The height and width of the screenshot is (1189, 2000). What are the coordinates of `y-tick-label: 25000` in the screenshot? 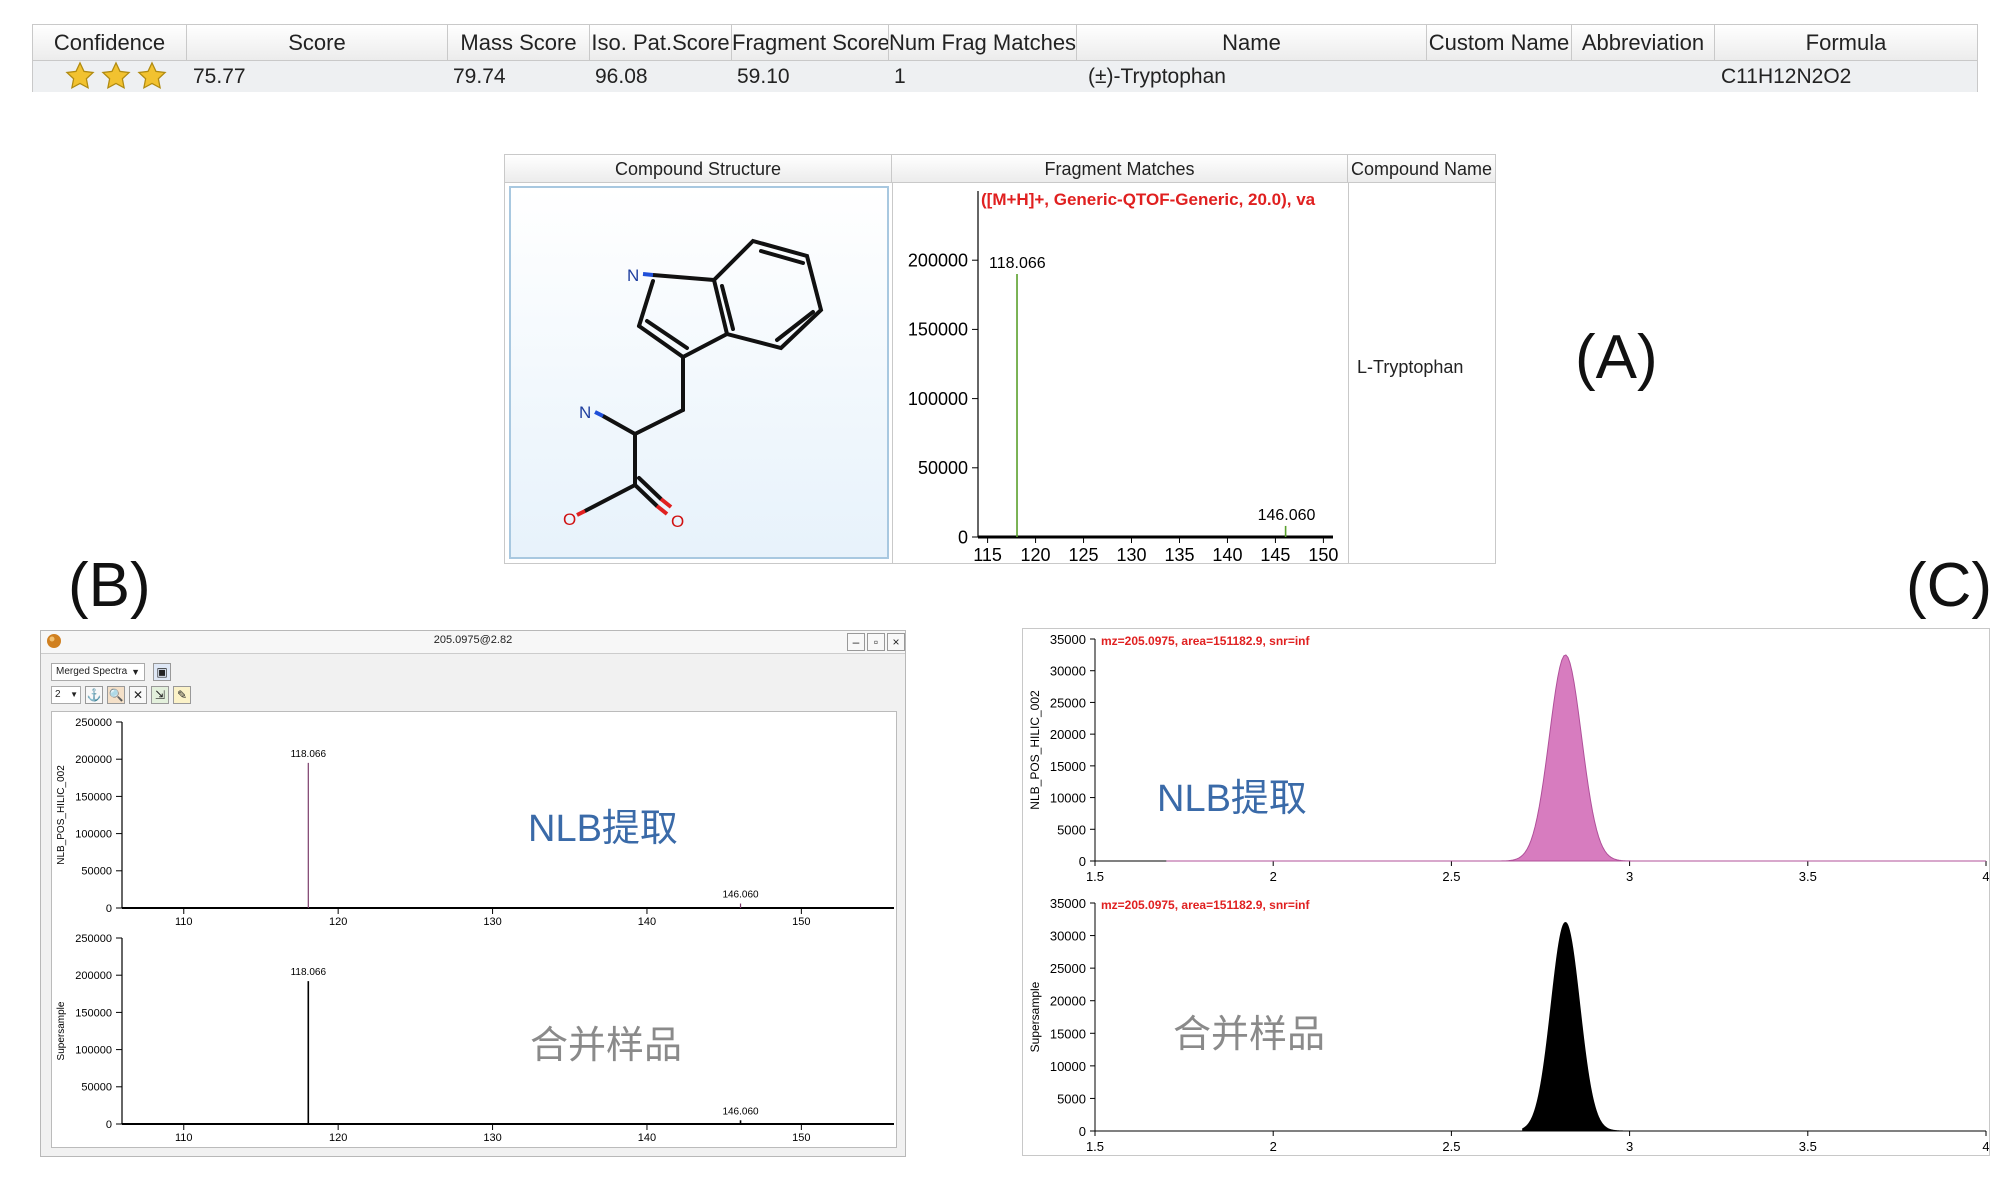 It's located at (1068, 702).